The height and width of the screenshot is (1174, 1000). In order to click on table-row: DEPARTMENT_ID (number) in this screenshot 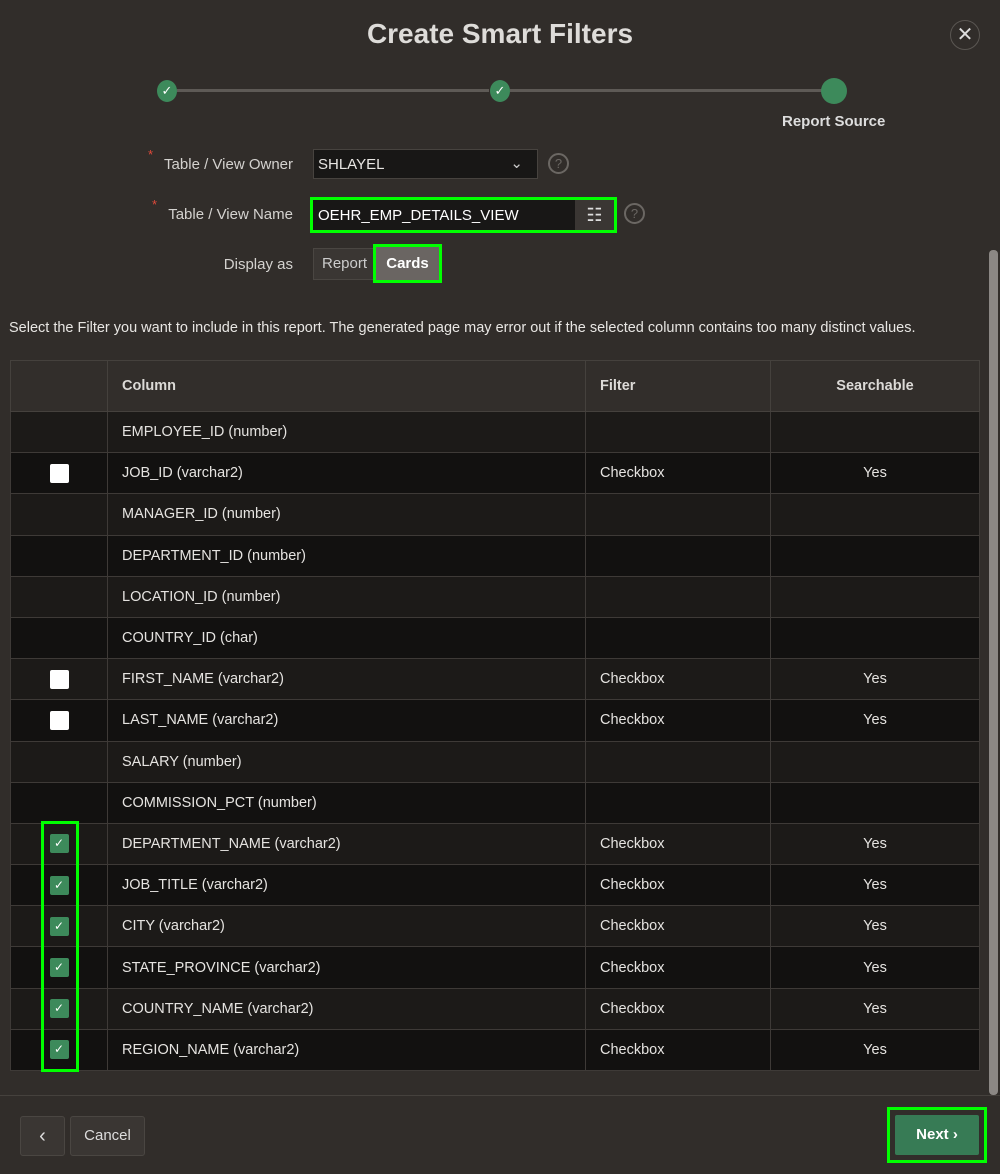, I will do `click(495, 555)`.